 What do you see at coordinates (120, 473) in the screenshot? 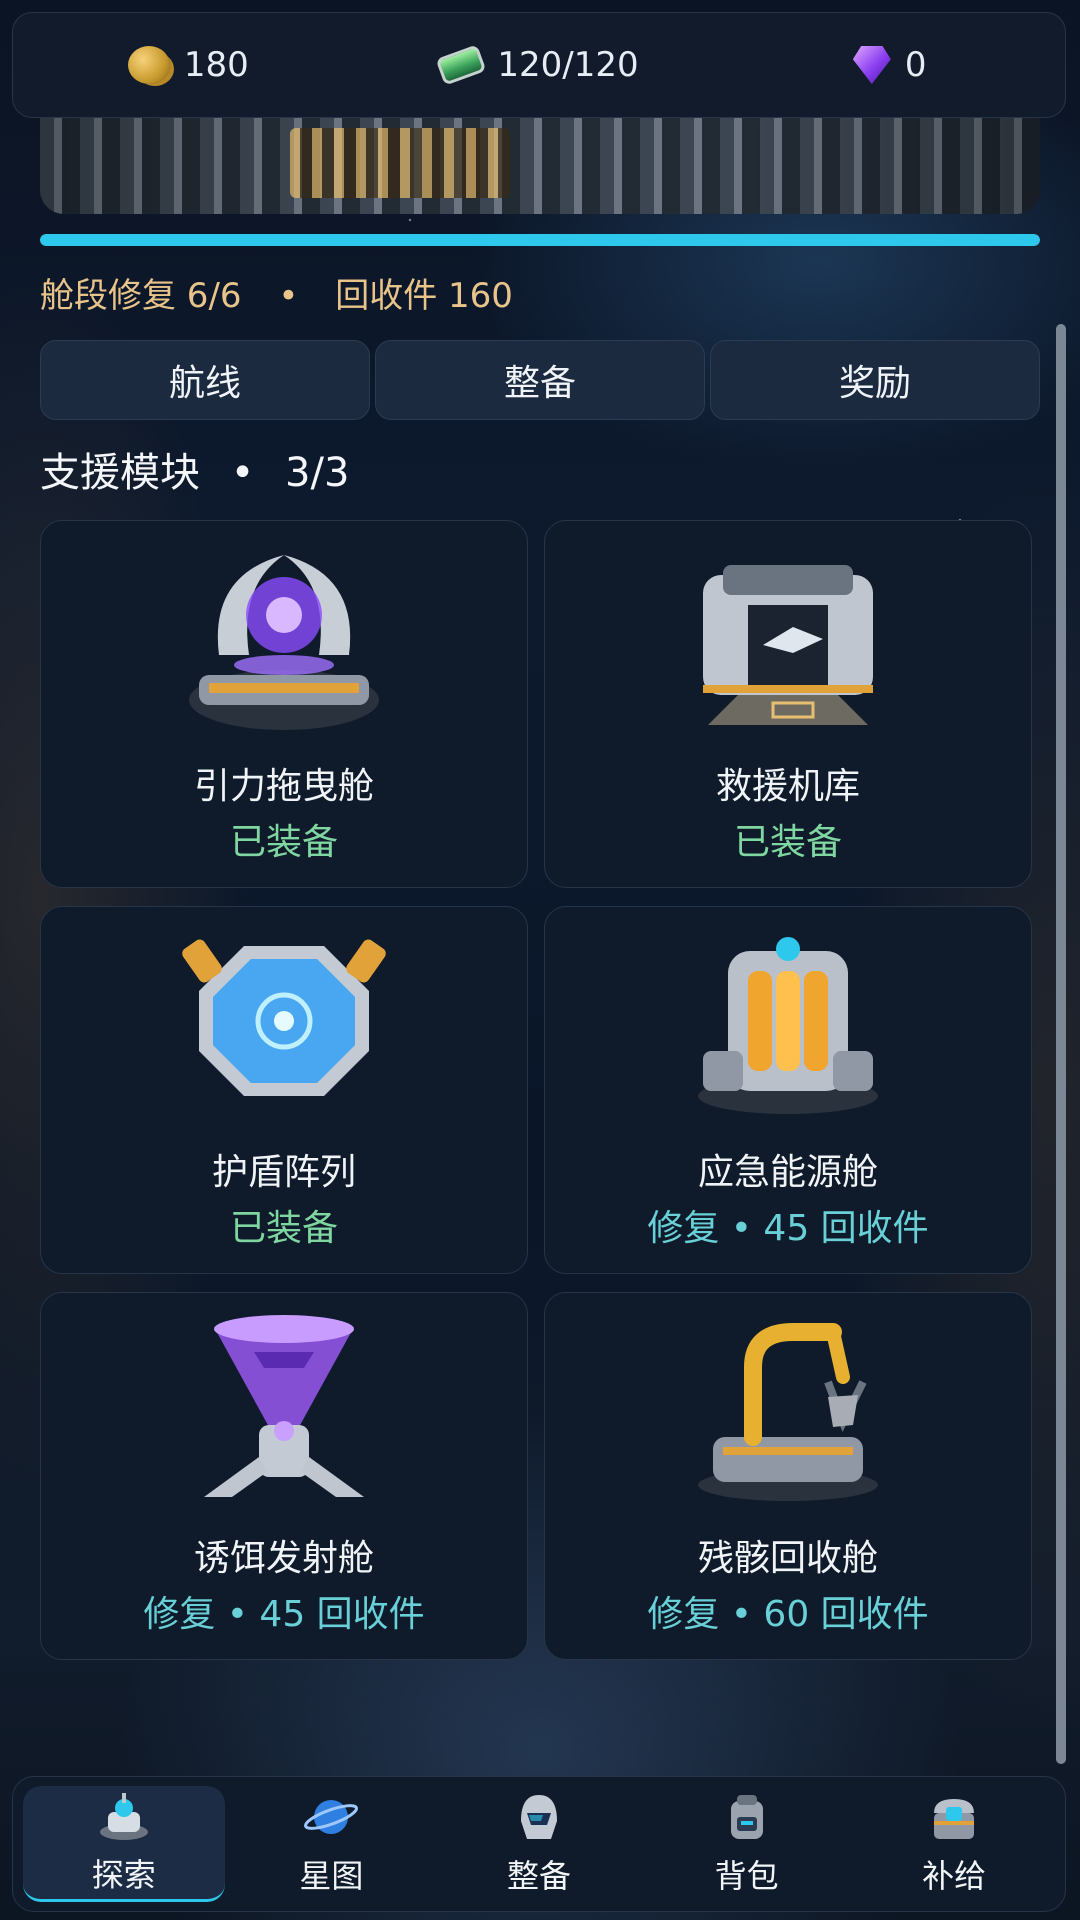
I see `section-title-text: 支援模块` at bounding box center [120, 473].